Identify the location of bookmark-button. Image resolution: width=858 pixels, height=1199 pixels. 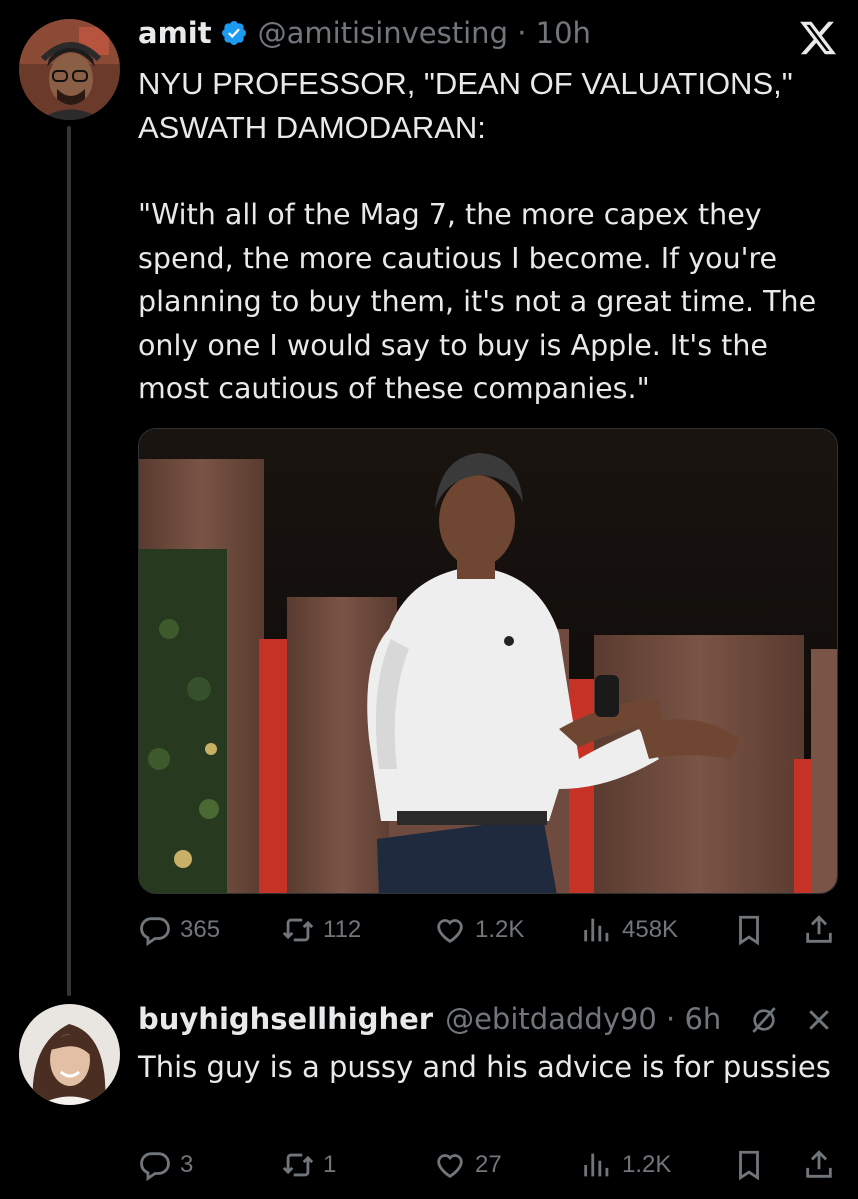
(749, 930).